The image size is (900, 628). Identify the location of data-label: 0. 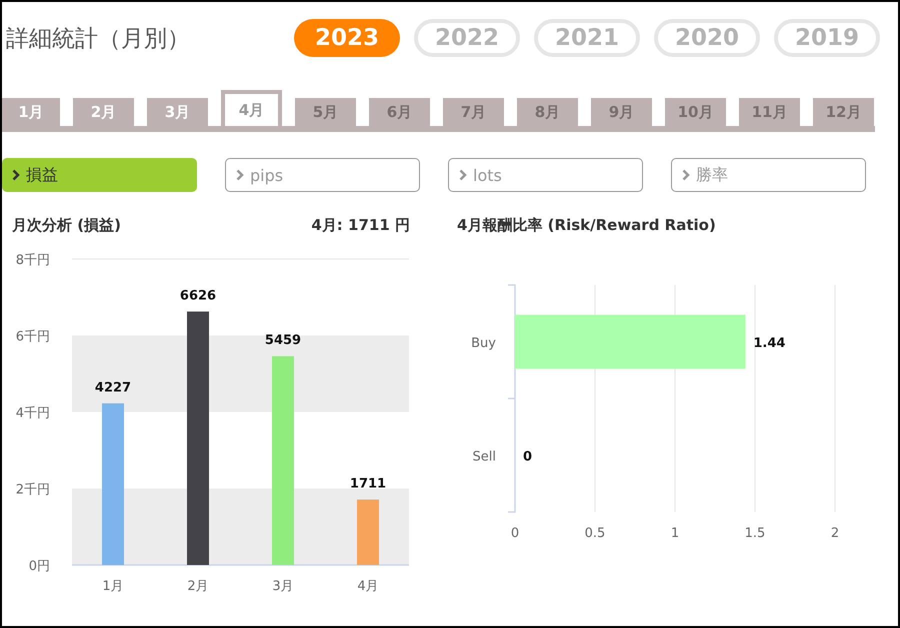
(527, 456).